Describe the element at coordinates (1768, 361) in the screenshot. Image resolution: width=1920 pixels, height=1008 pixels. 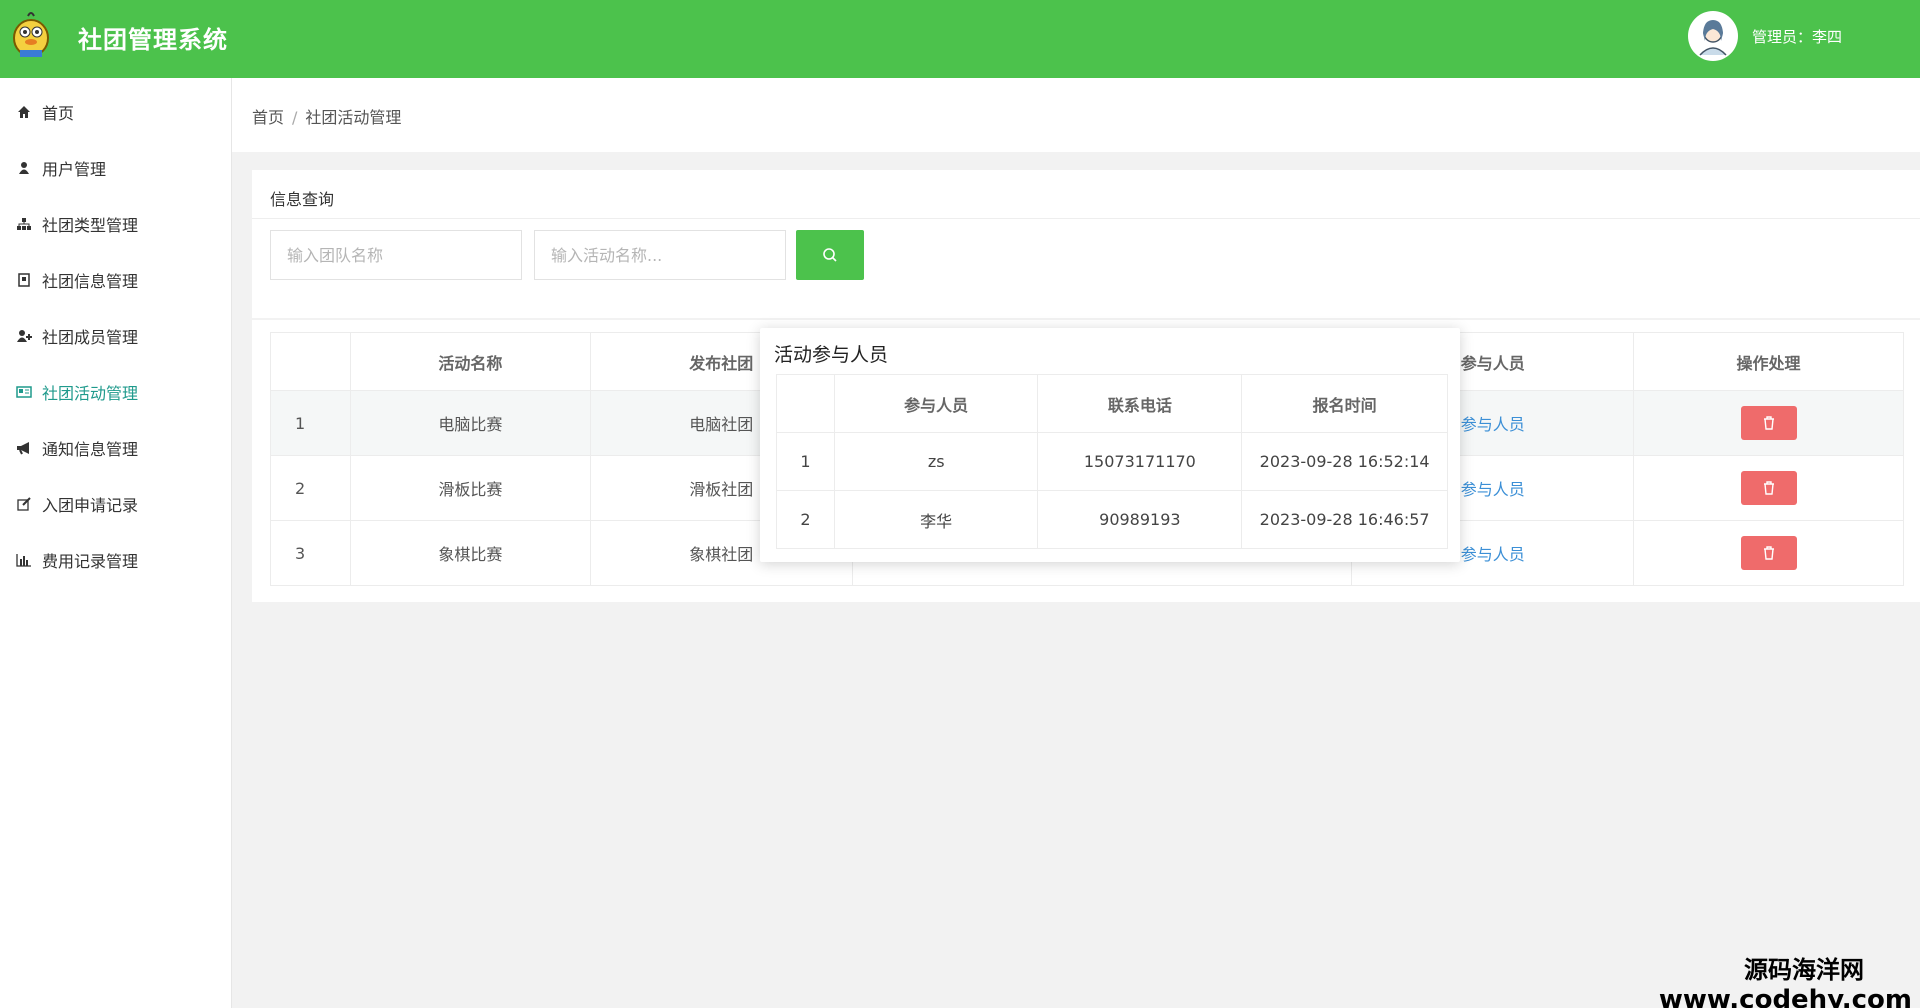
I see `col-header-actions: 操作处理` at that location.